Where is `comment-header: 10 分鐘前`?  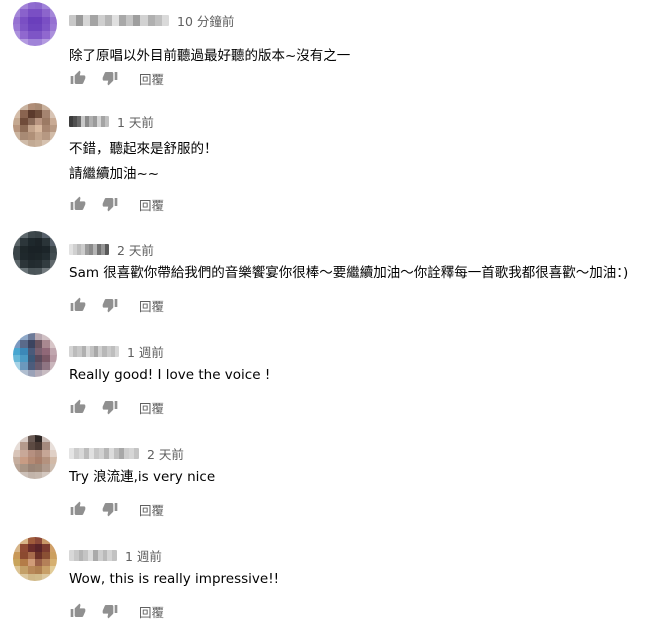
comment-header: 10 分鐘前 is located at coordinates (151, 20).